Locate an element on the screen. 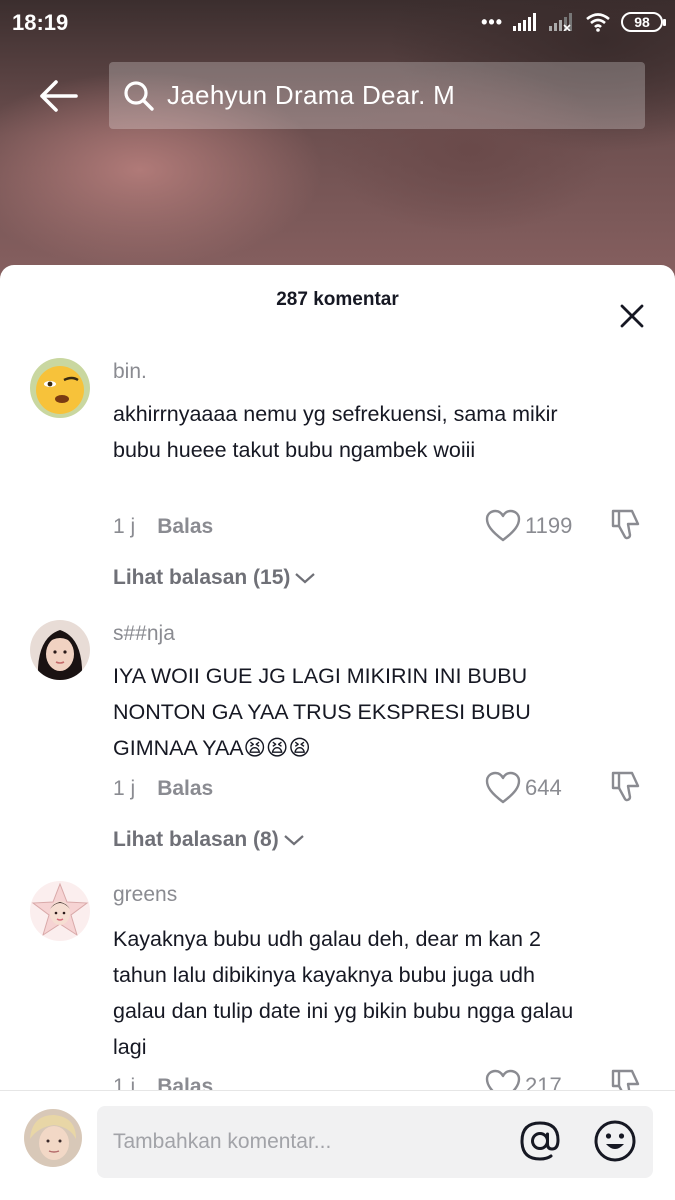 Image resolution: width=675 pixels, height=1200 pixels. like-count: 644 is located at coordinates (543, 787).